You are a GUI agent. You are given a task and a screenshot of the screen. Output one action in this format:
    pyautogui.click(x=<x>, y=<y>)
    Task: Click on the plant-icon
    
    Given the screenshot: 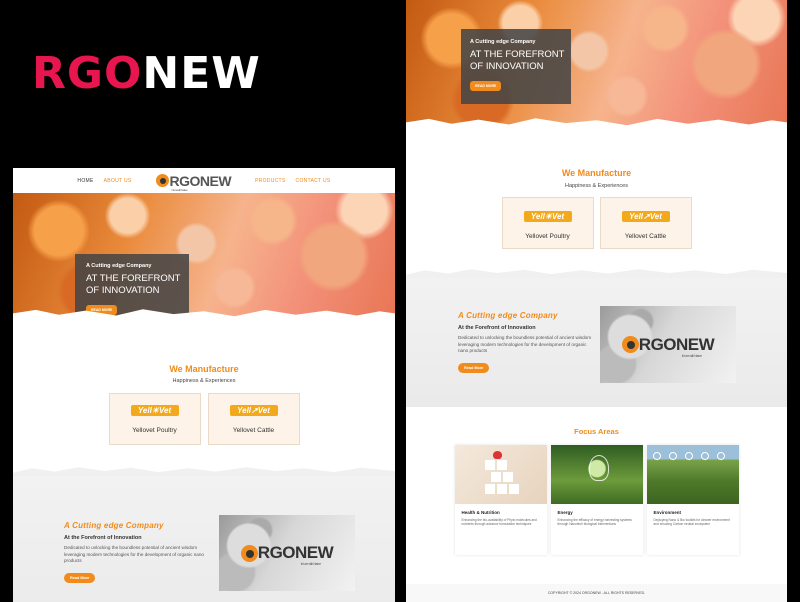 What is the action you would take?
    pyautogui.click(x=704, y=456)
    